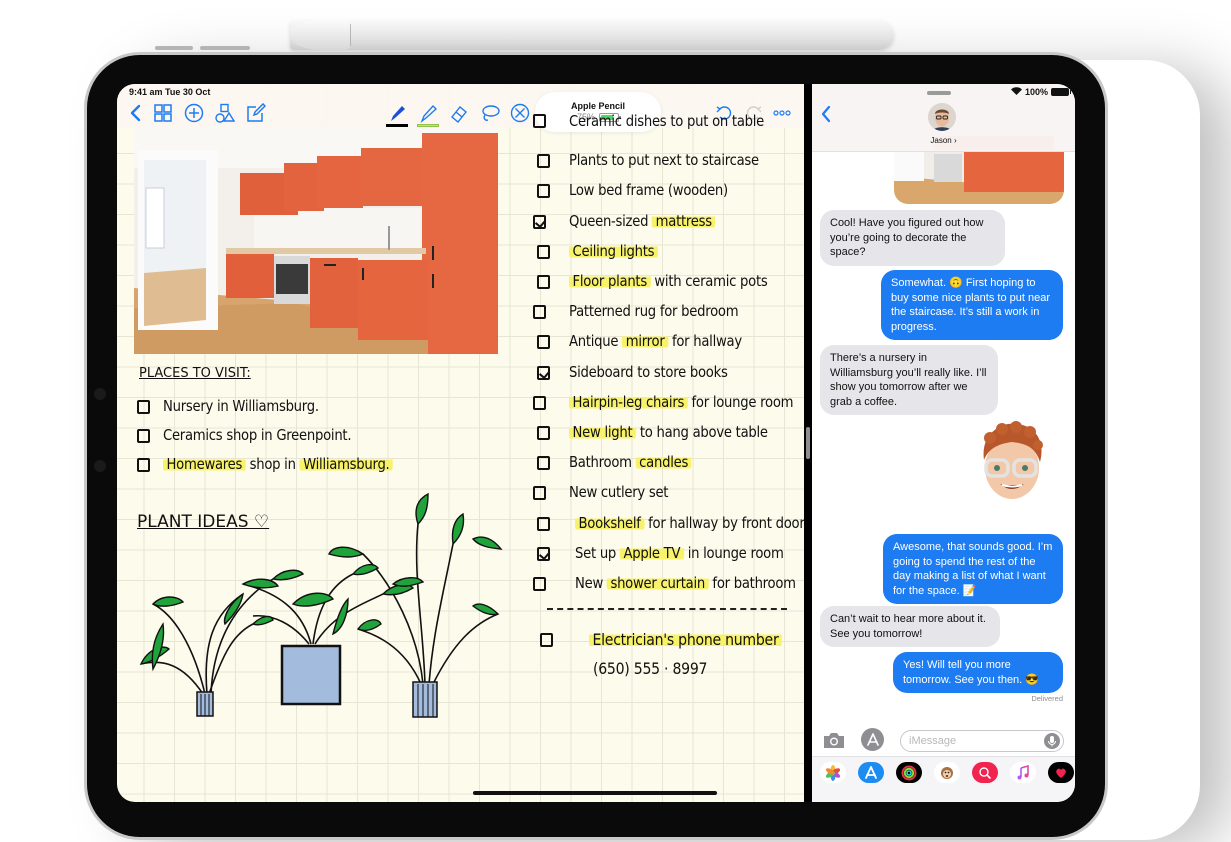 This screenshot has height=842, width=1231. What do you see at coordinates (613, 250) in the screenshot?
I see `checklist-item: Ceiling lights` at bounding box center [613, 250].